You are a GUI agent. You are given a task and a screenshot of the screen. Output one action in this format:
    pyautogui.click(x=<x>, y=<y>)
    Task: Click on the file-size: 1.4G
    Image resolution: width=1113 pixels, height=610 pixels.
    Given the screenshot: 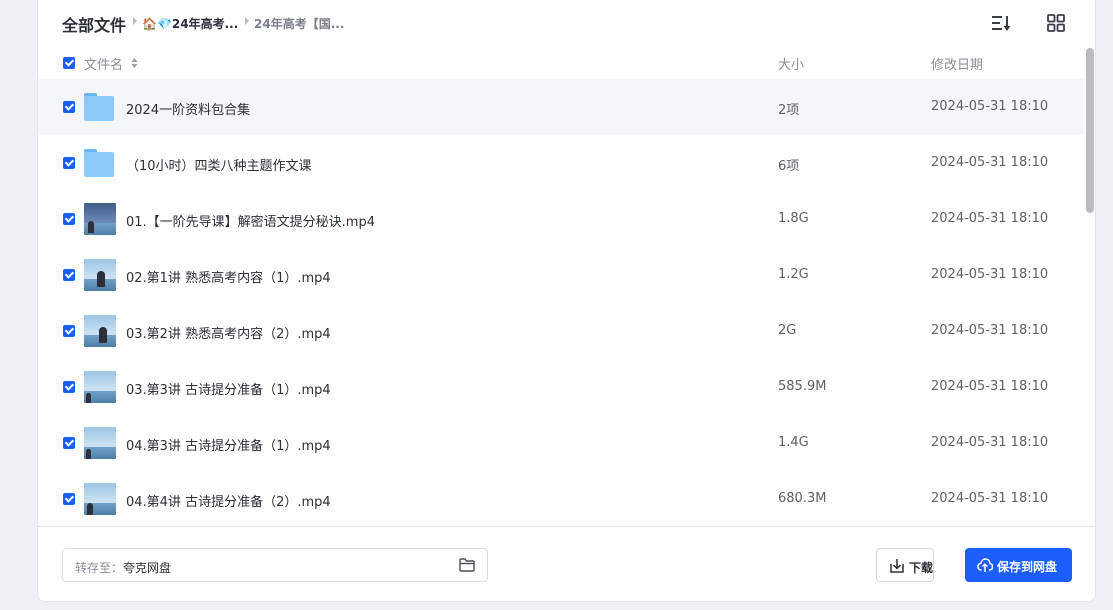 What is the action you would take?
    pyautogui.click(x=793, y=442)
    